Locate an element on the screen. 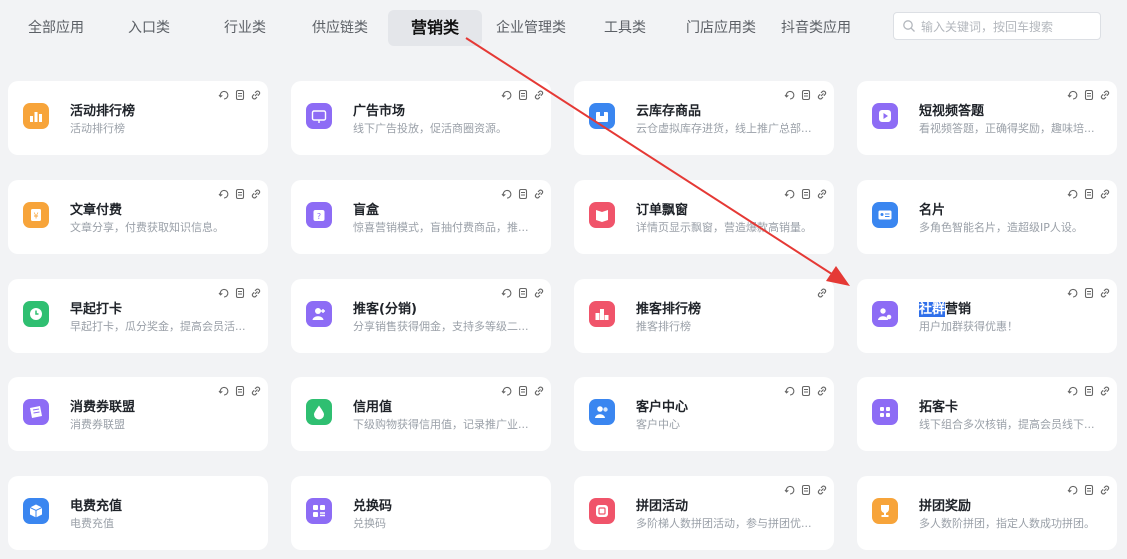  podium-icon is located at coordinates (602, 314).